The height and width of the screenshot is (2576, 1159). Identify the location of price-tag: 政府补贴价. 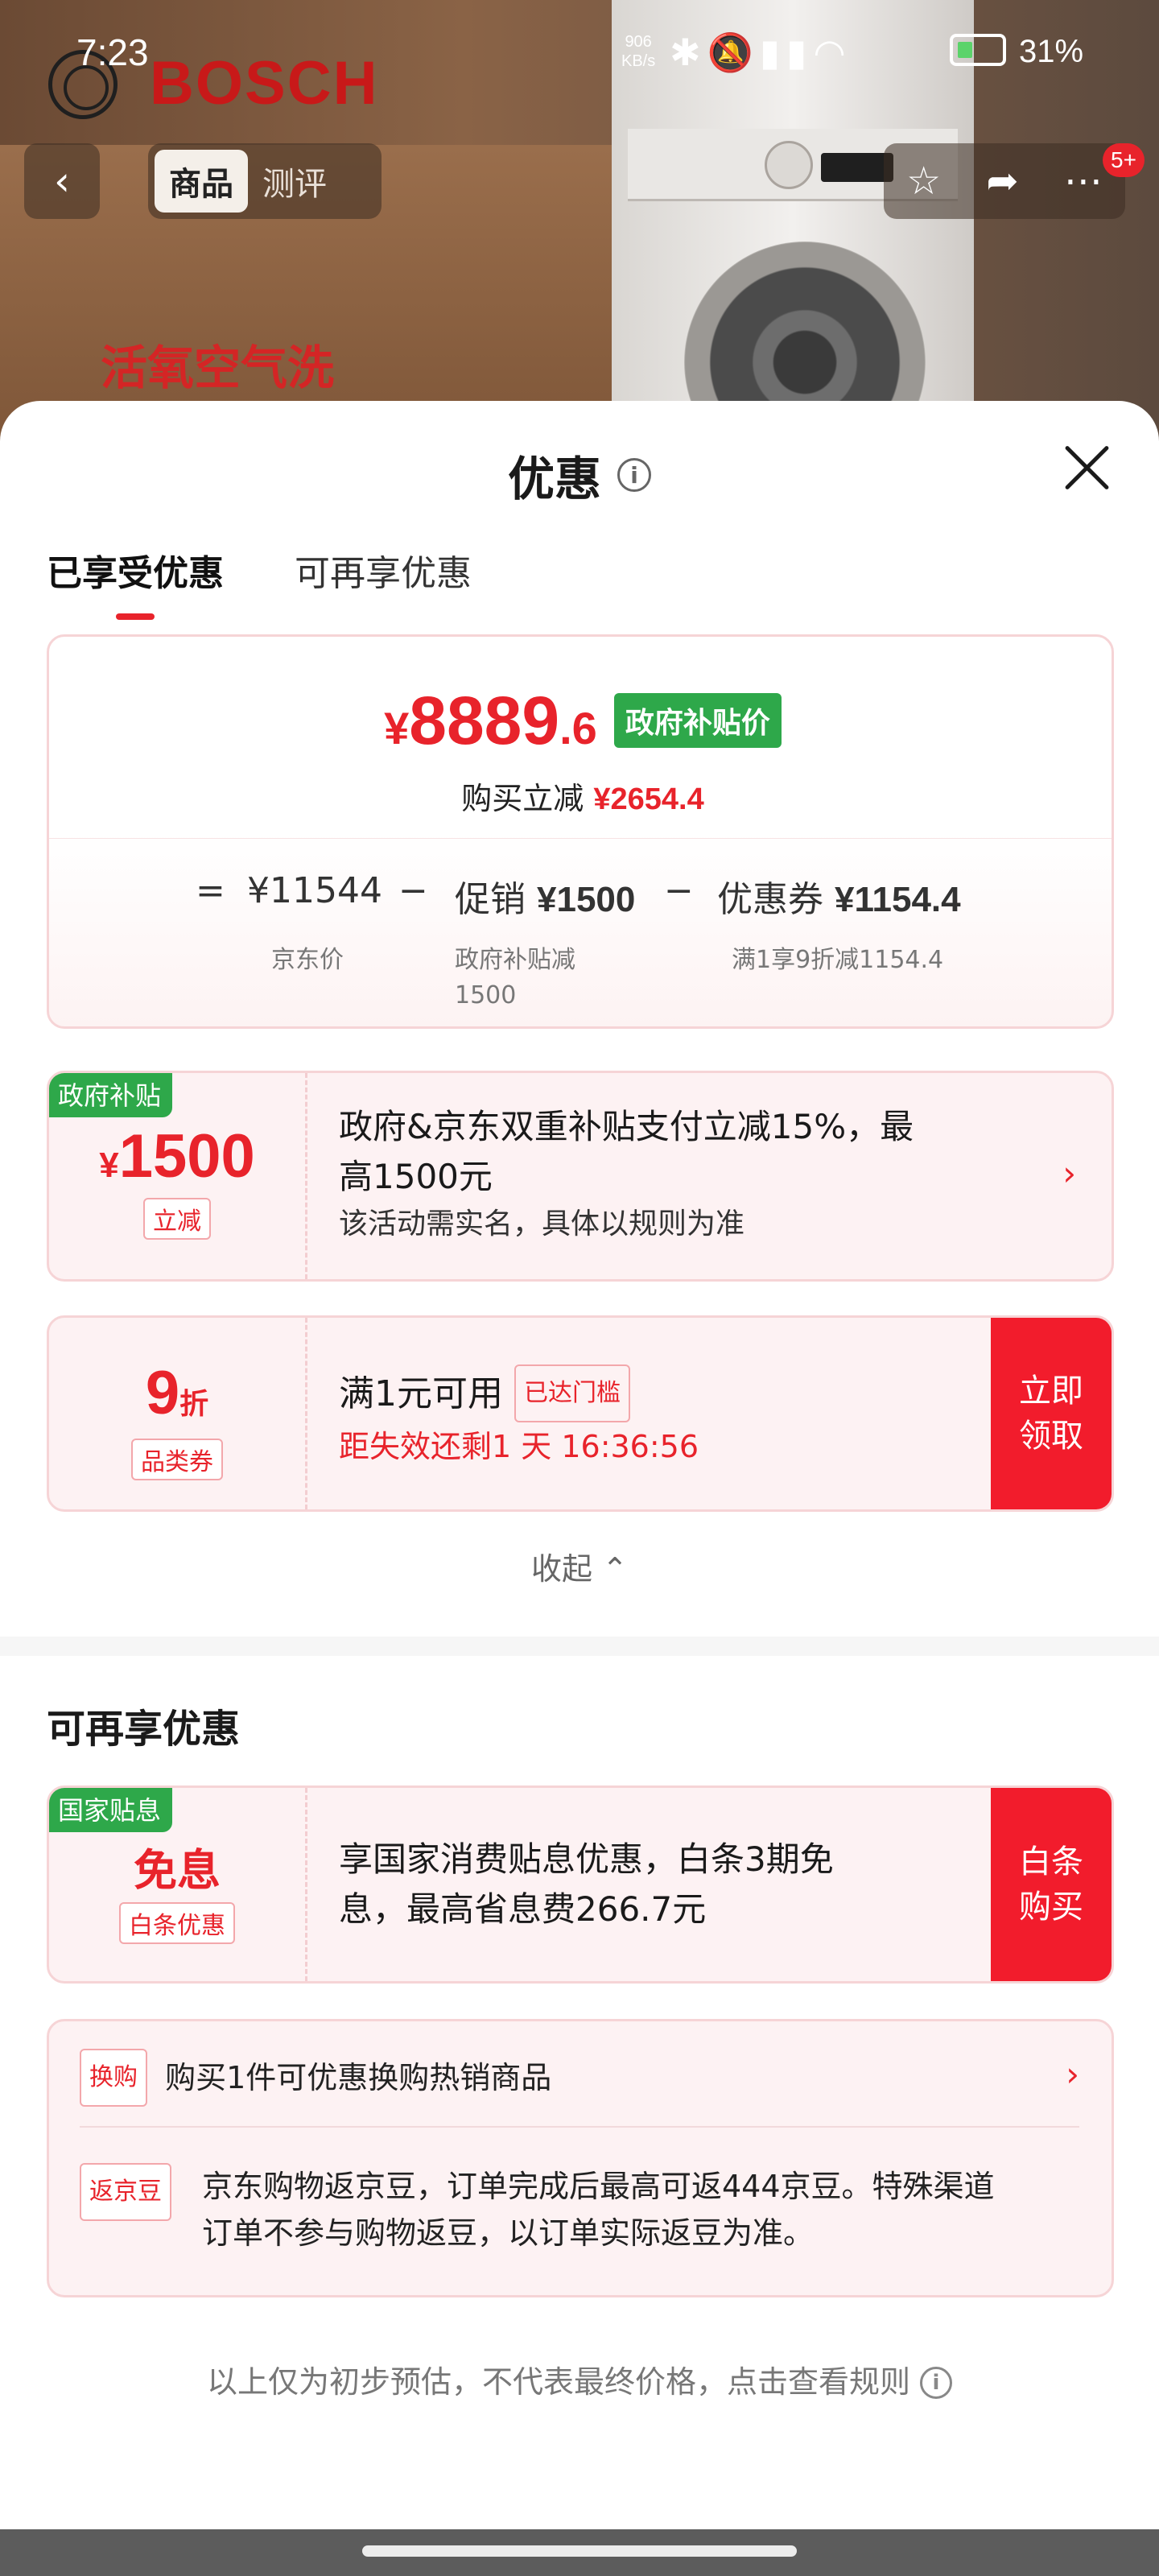
(697, 720).